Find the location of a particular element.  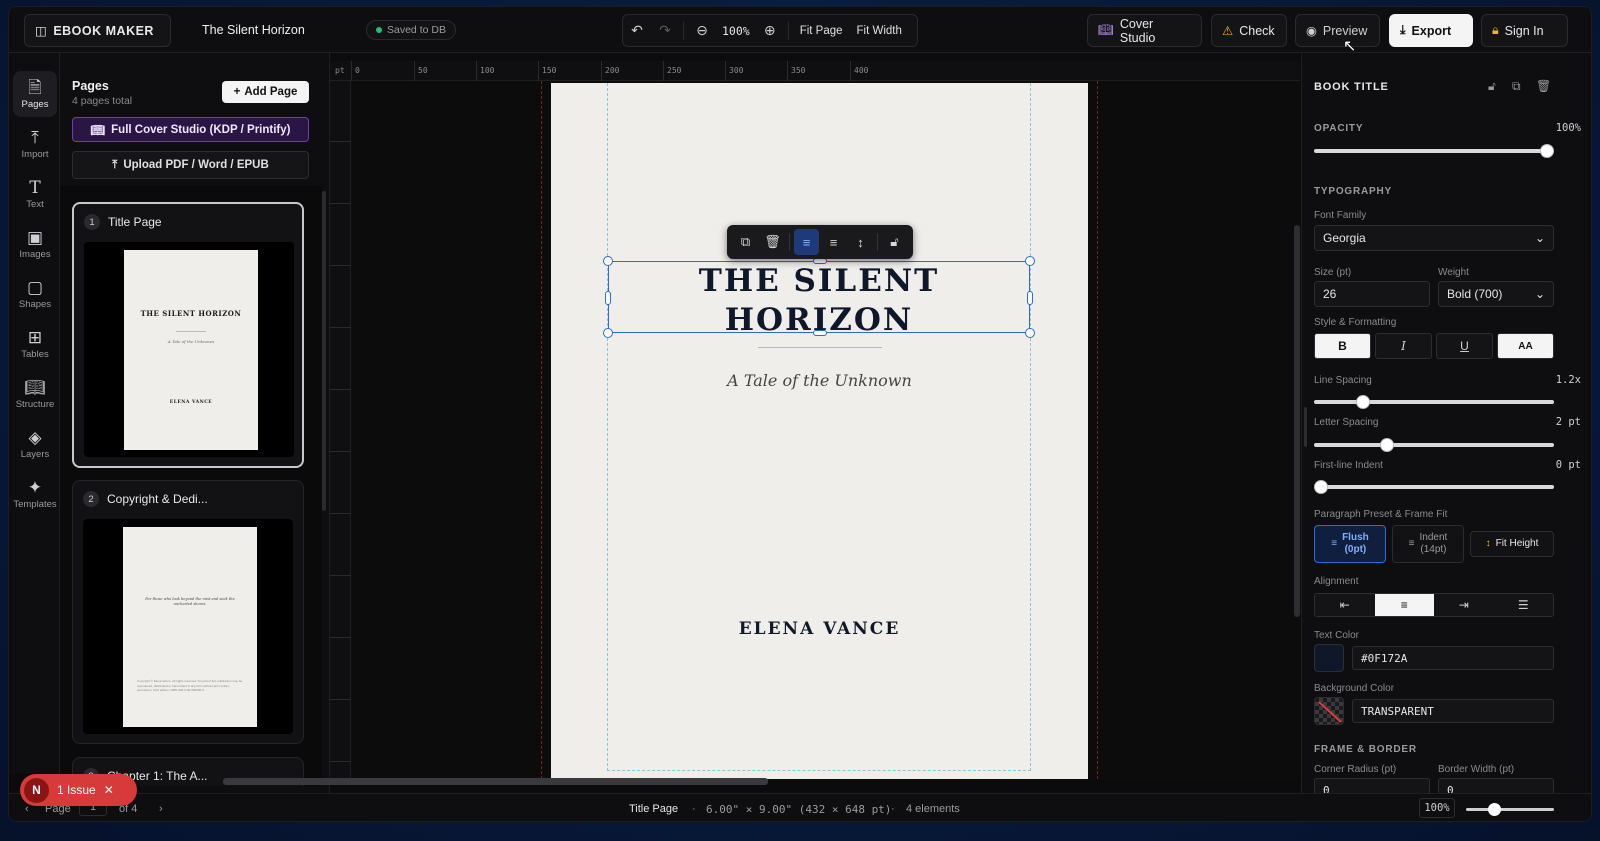

rail-item-text: T Text is located at coordinates (35, 194).